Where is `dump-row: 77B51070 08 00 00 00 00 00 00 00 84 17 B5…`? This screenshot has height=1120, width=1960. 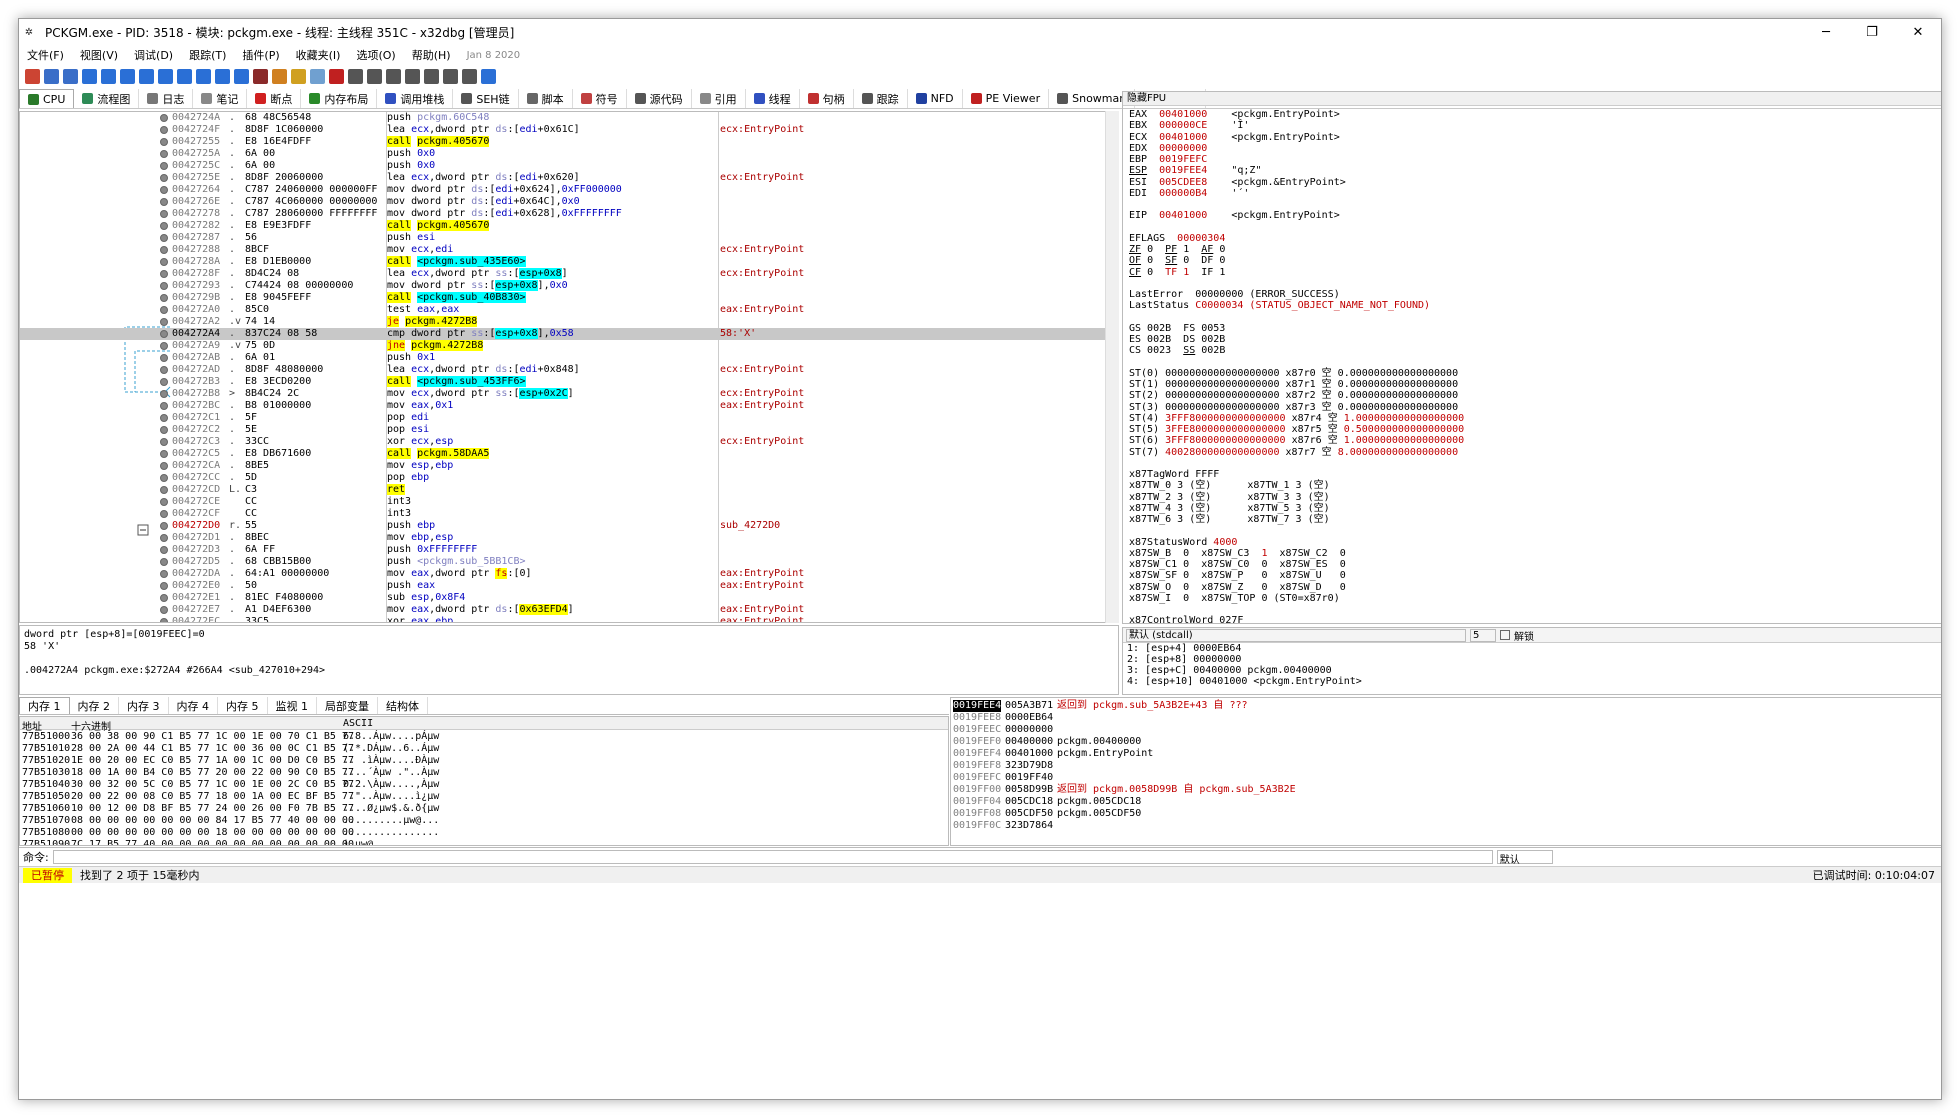 dump-row: 77B51070 08 00 00 00 00 00 00 00 84 17 B5… is located at coordinates (480, 821).